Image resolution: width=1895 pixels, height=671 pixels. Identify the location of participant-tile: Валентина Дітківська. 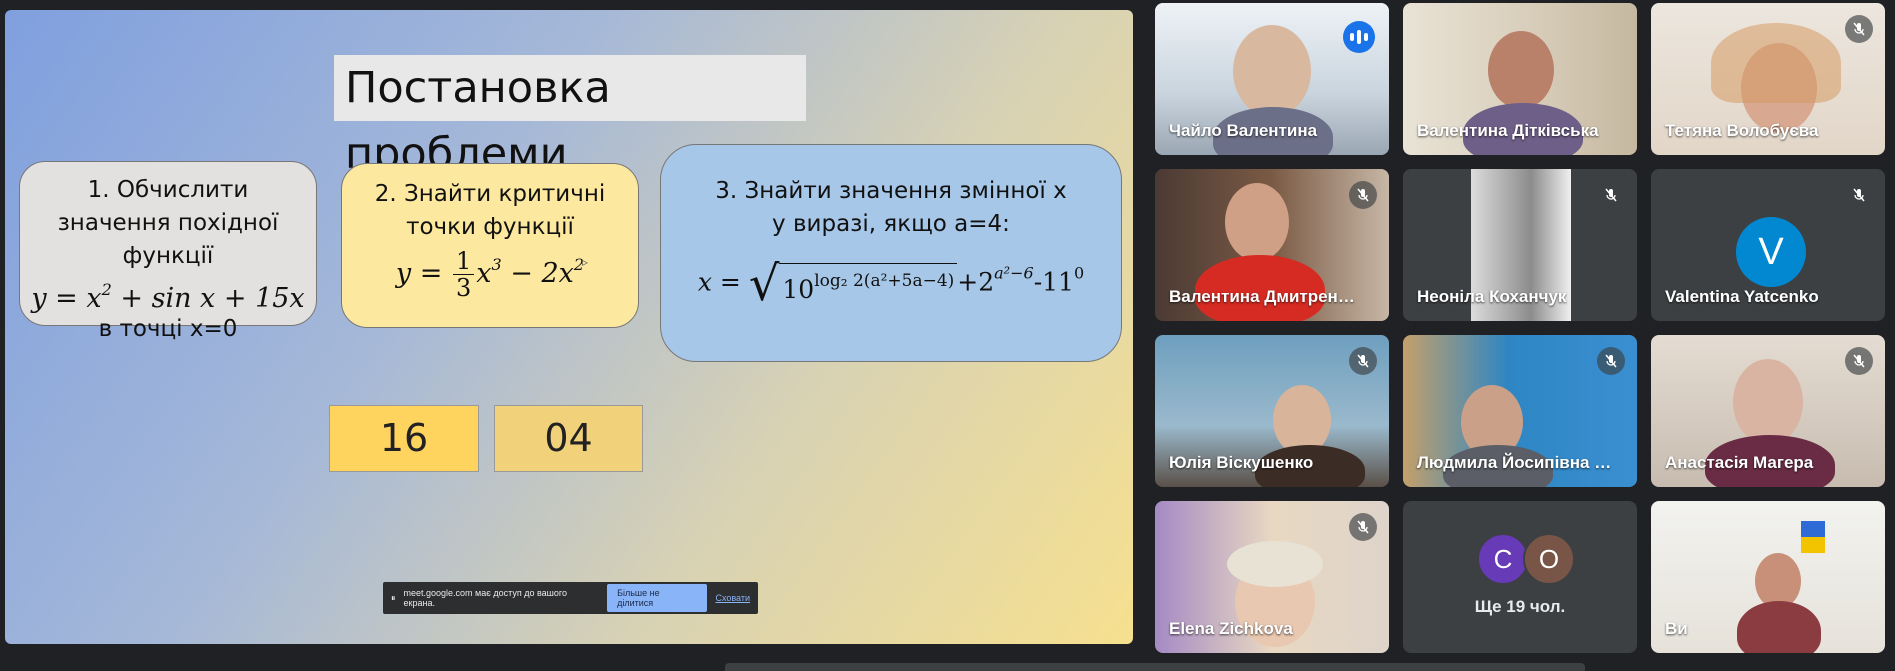
(1520, 79).